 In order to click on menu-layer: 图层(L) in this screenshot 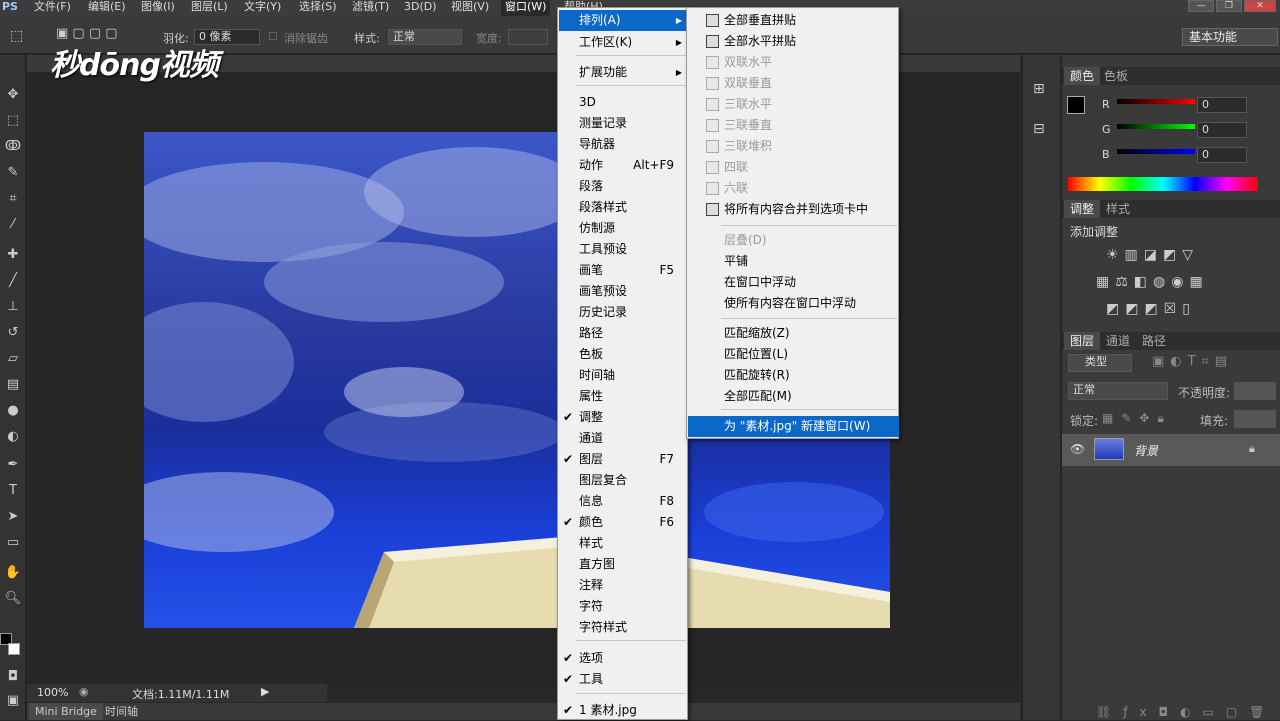, I will do `click(209, 8)`.